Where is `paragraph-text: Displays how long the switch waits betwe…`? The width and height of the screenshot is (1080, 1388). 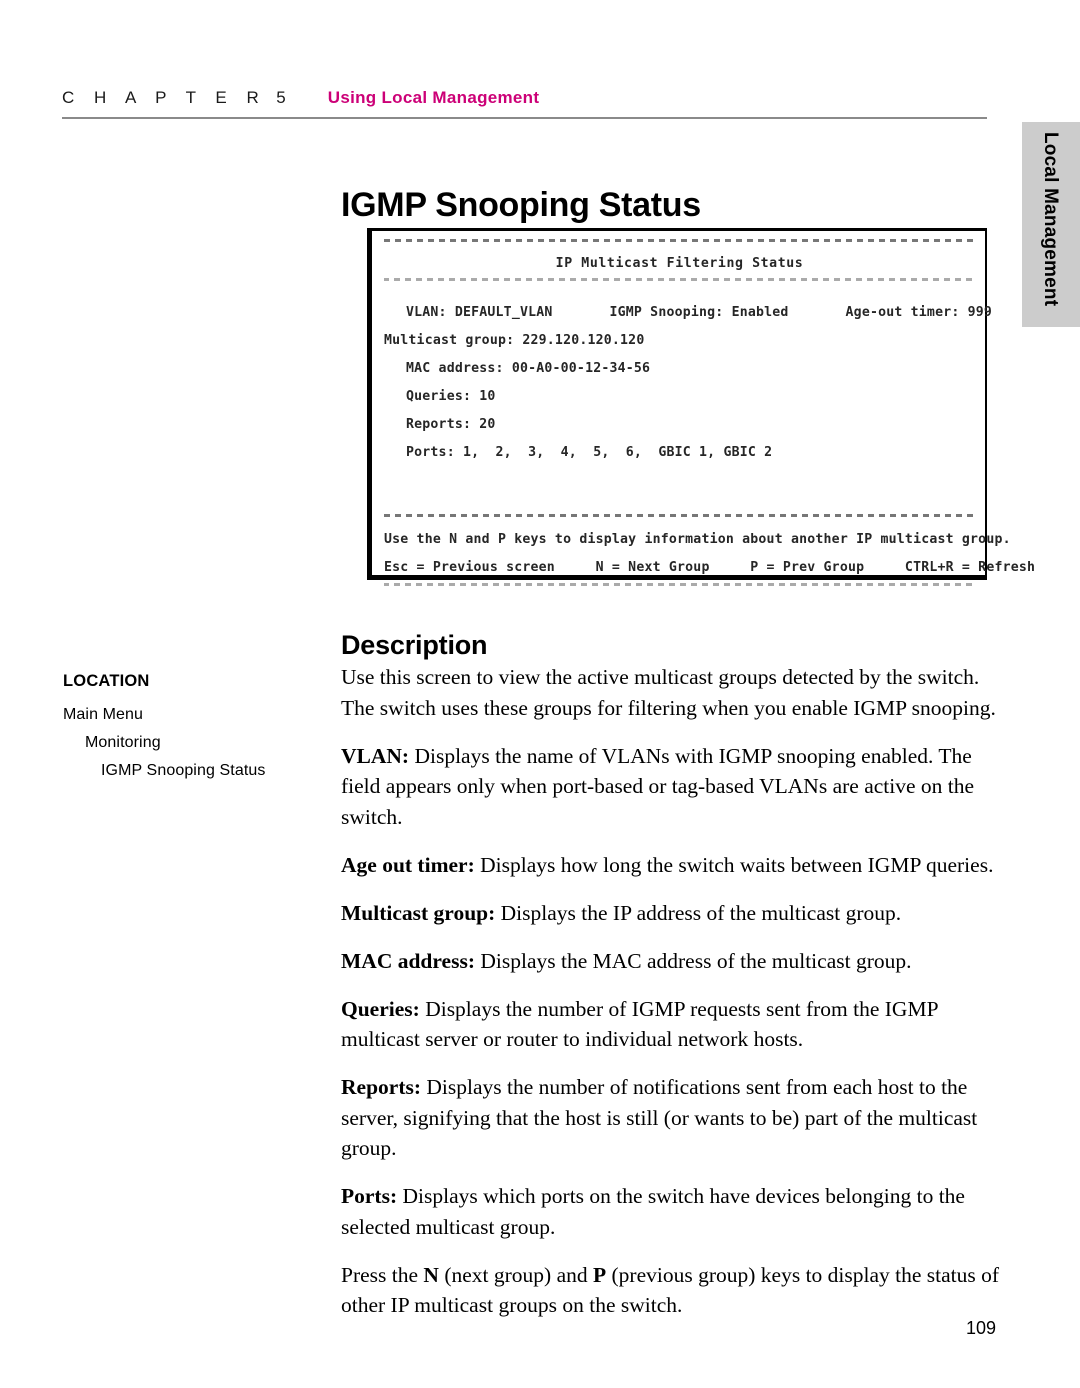 paragraph-text: Displays how long the switch waits betwe… is located at coordinates (734, 864).